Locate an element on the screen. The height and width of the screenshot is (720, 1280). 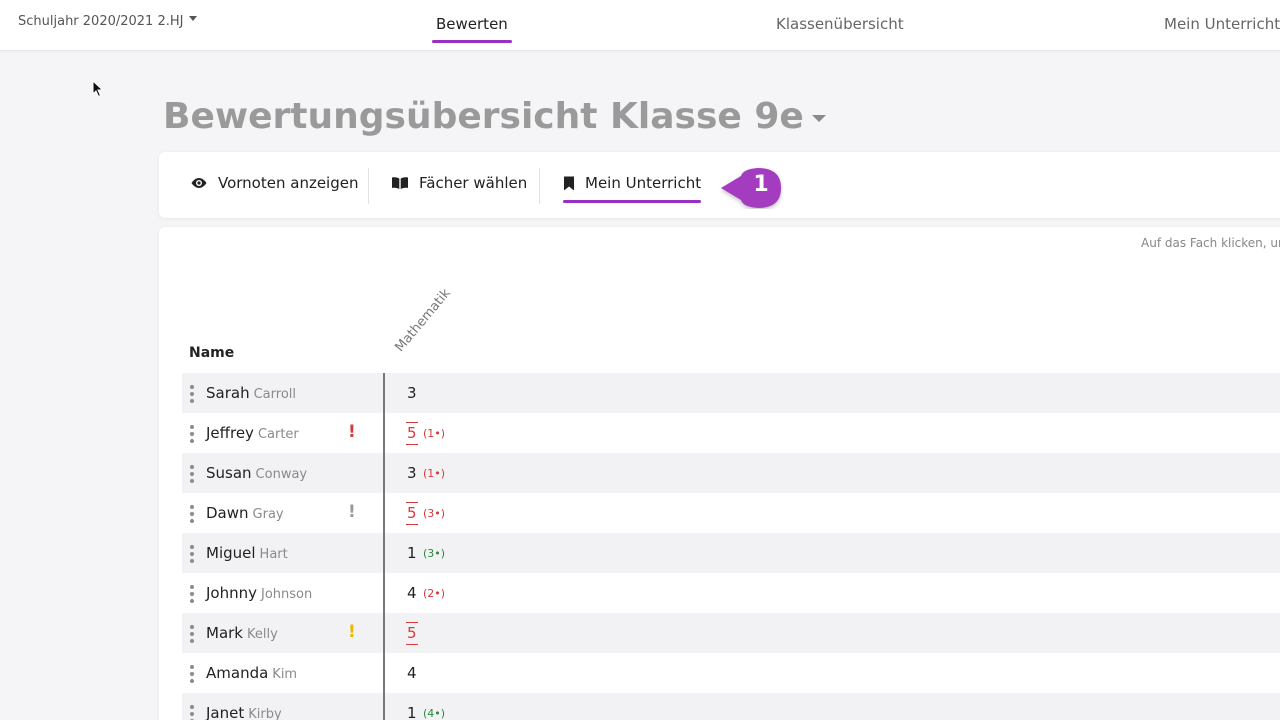
student-first-name: Mark is located at coordinates (224, 633).